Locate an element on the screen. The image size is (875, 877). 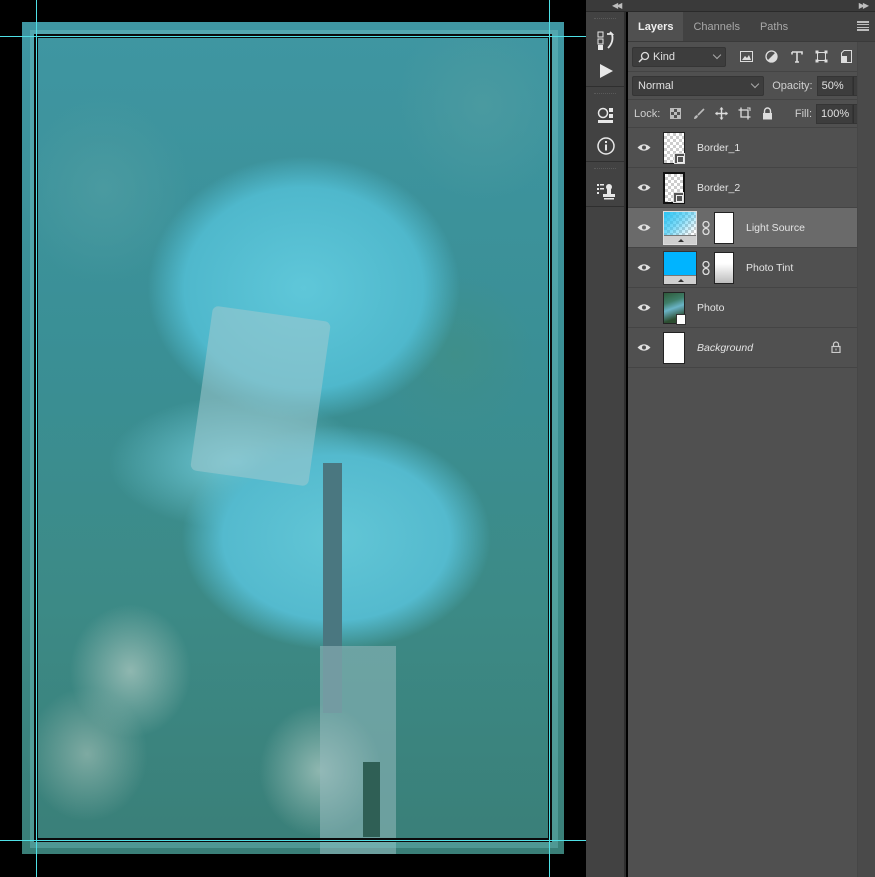
layer-row-light-source: Light Source is located at coordinates (742, 228).